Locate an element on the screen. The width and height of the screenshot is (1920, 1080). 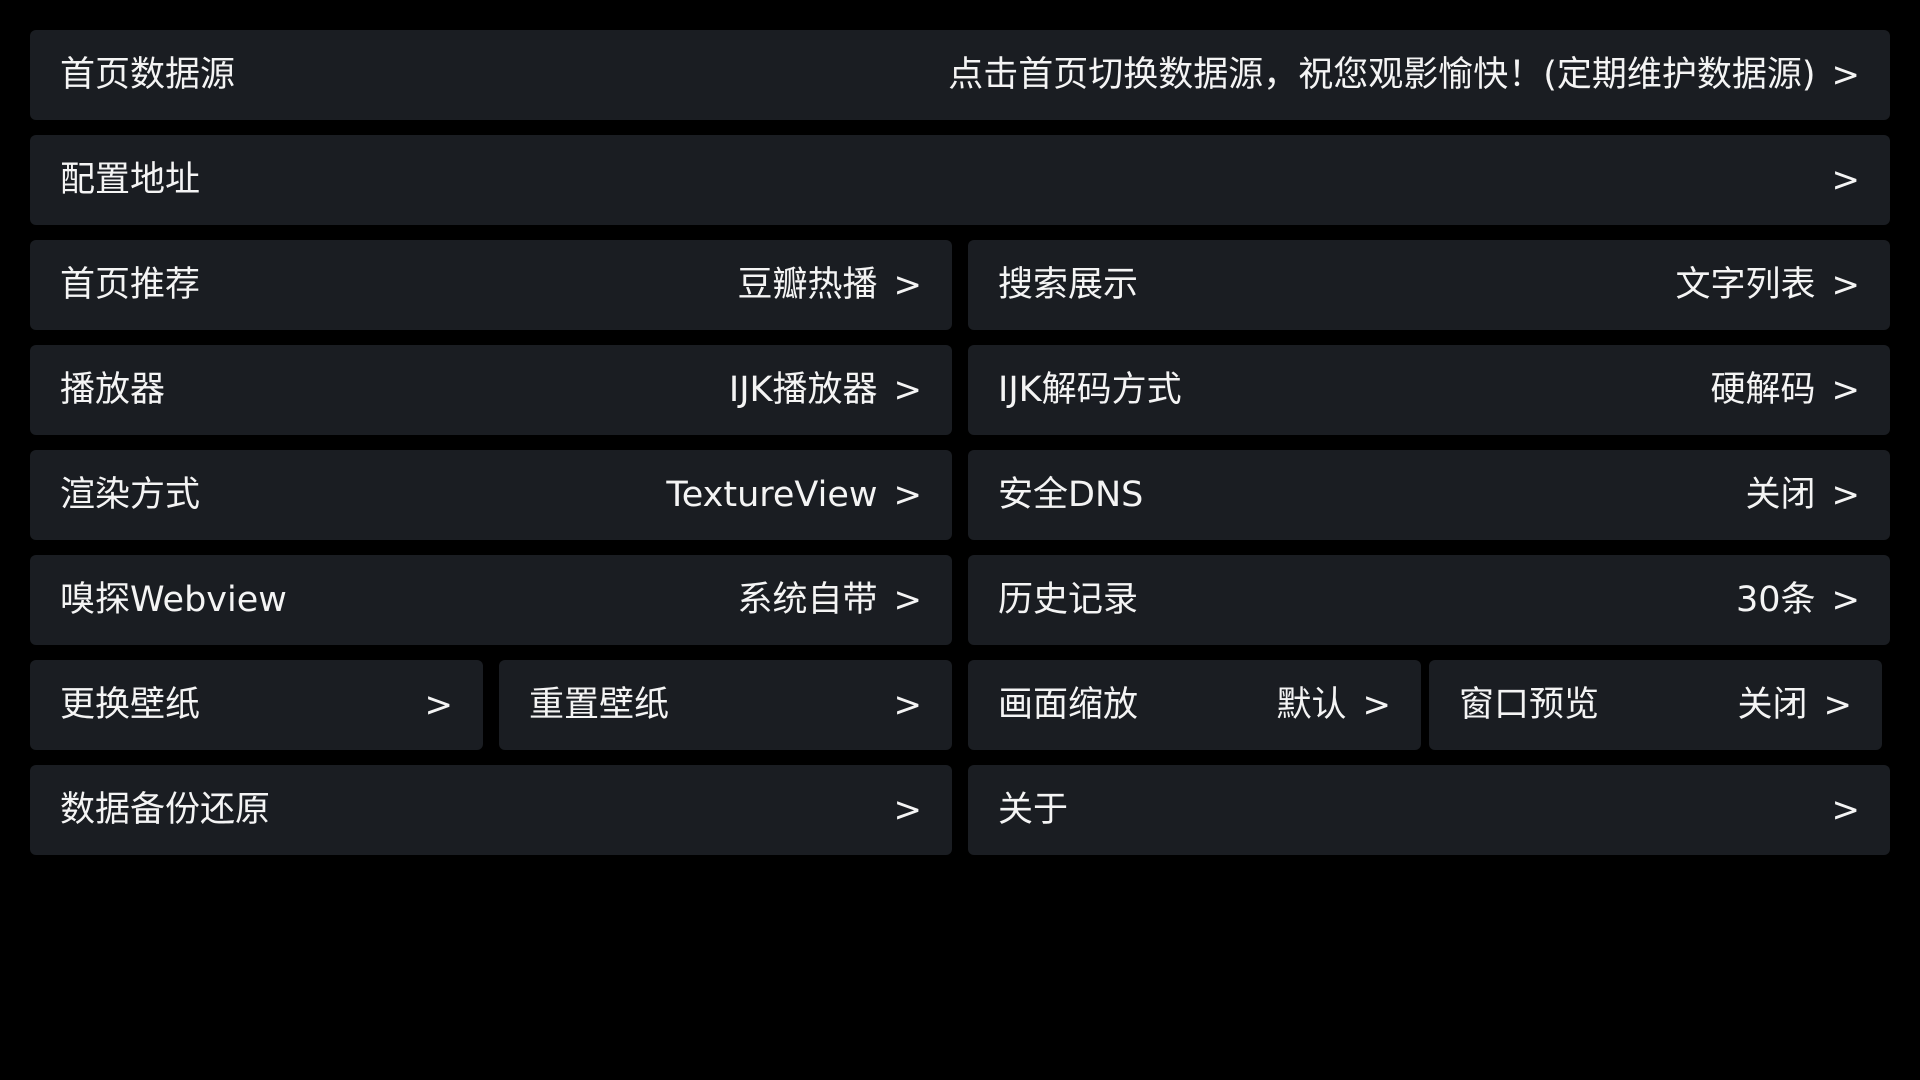
sniff-webview-label: 嗅探Webview is located at coordinates (173, 599).